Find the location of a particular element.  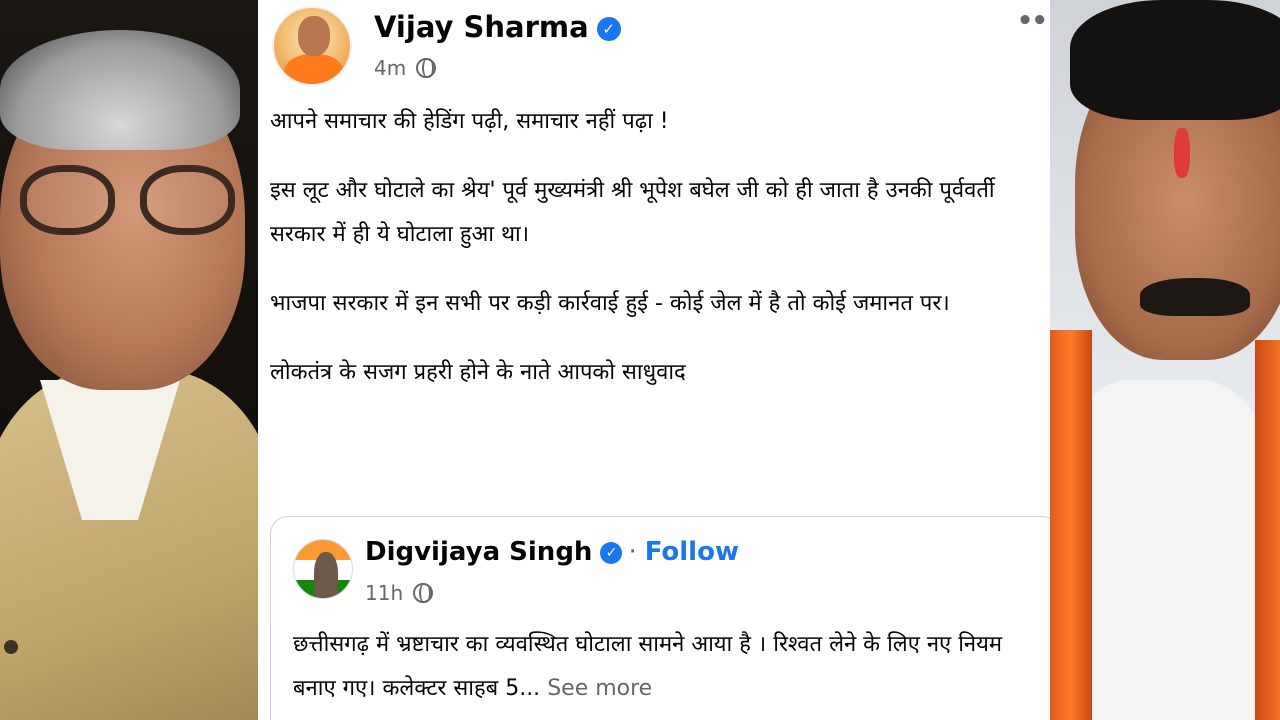

shared-post-time: 11h is located at coordinates (384, 593).